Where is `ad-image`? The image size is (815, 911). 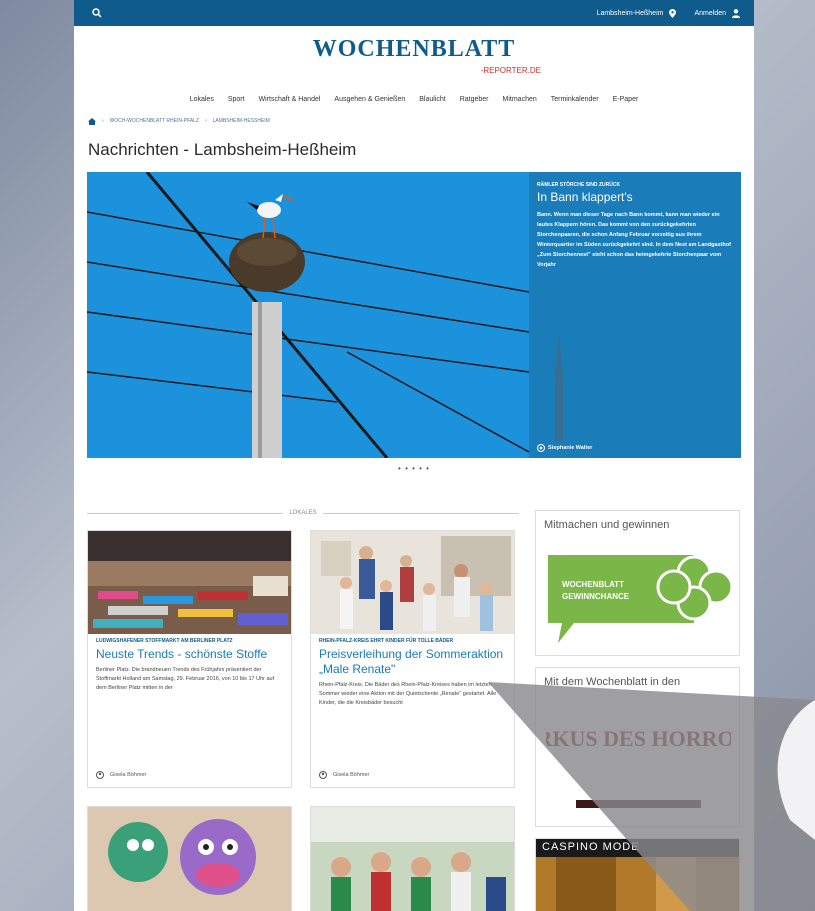
ad-image is located at coordinates (638, 884).